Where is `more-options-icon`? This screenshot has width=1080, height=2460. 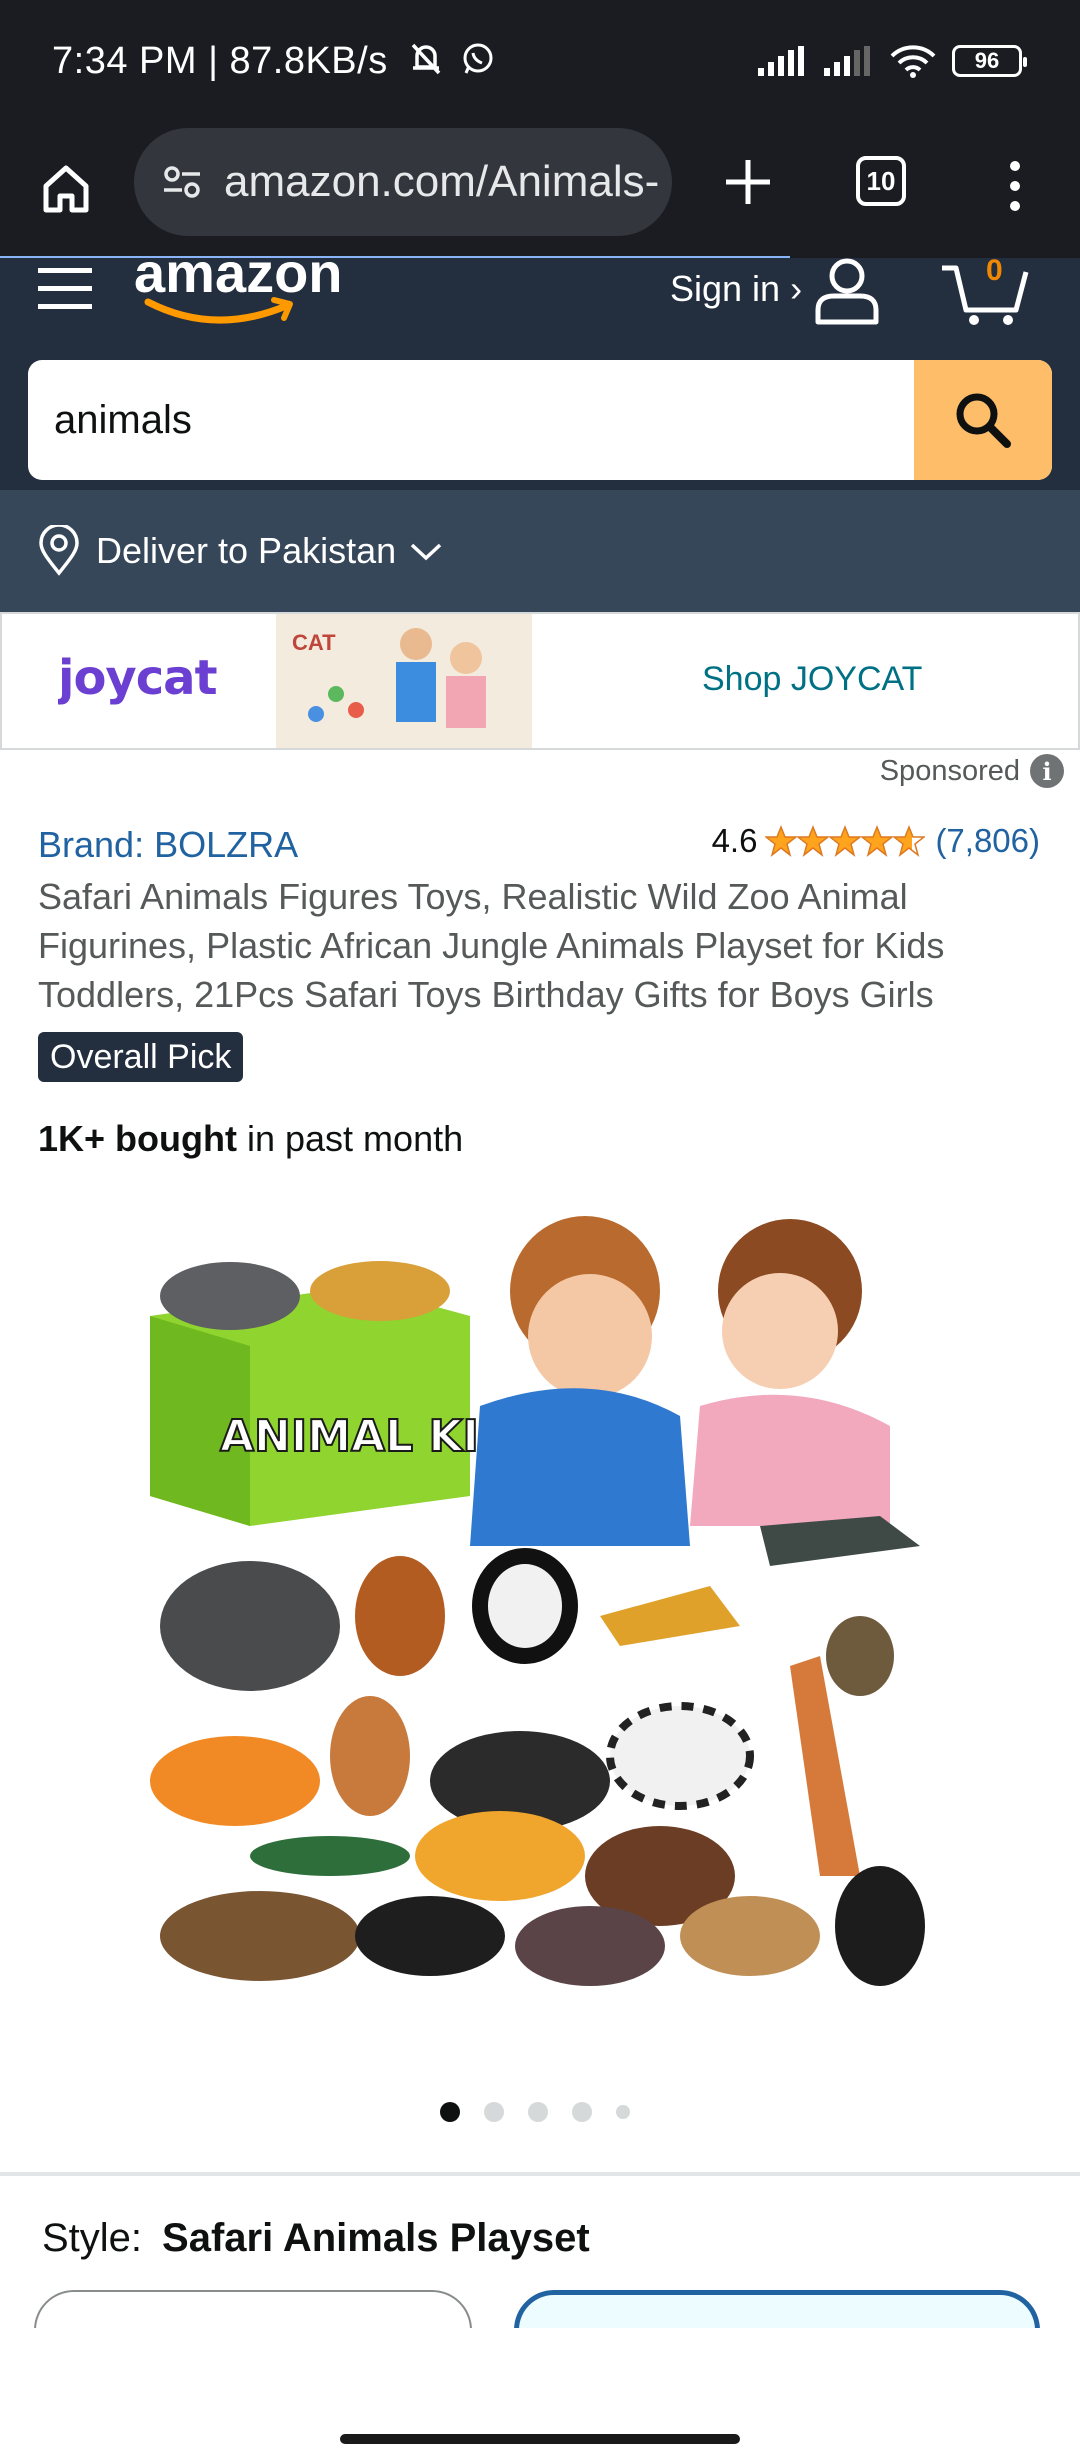
more-options-icon is located at coordinates (1015, 186).